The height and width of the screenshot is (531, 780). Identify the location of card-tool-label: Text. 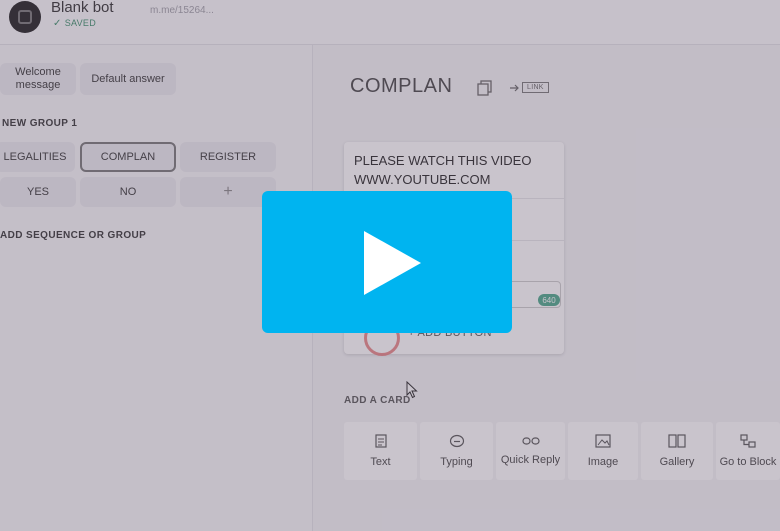
(380, 462).